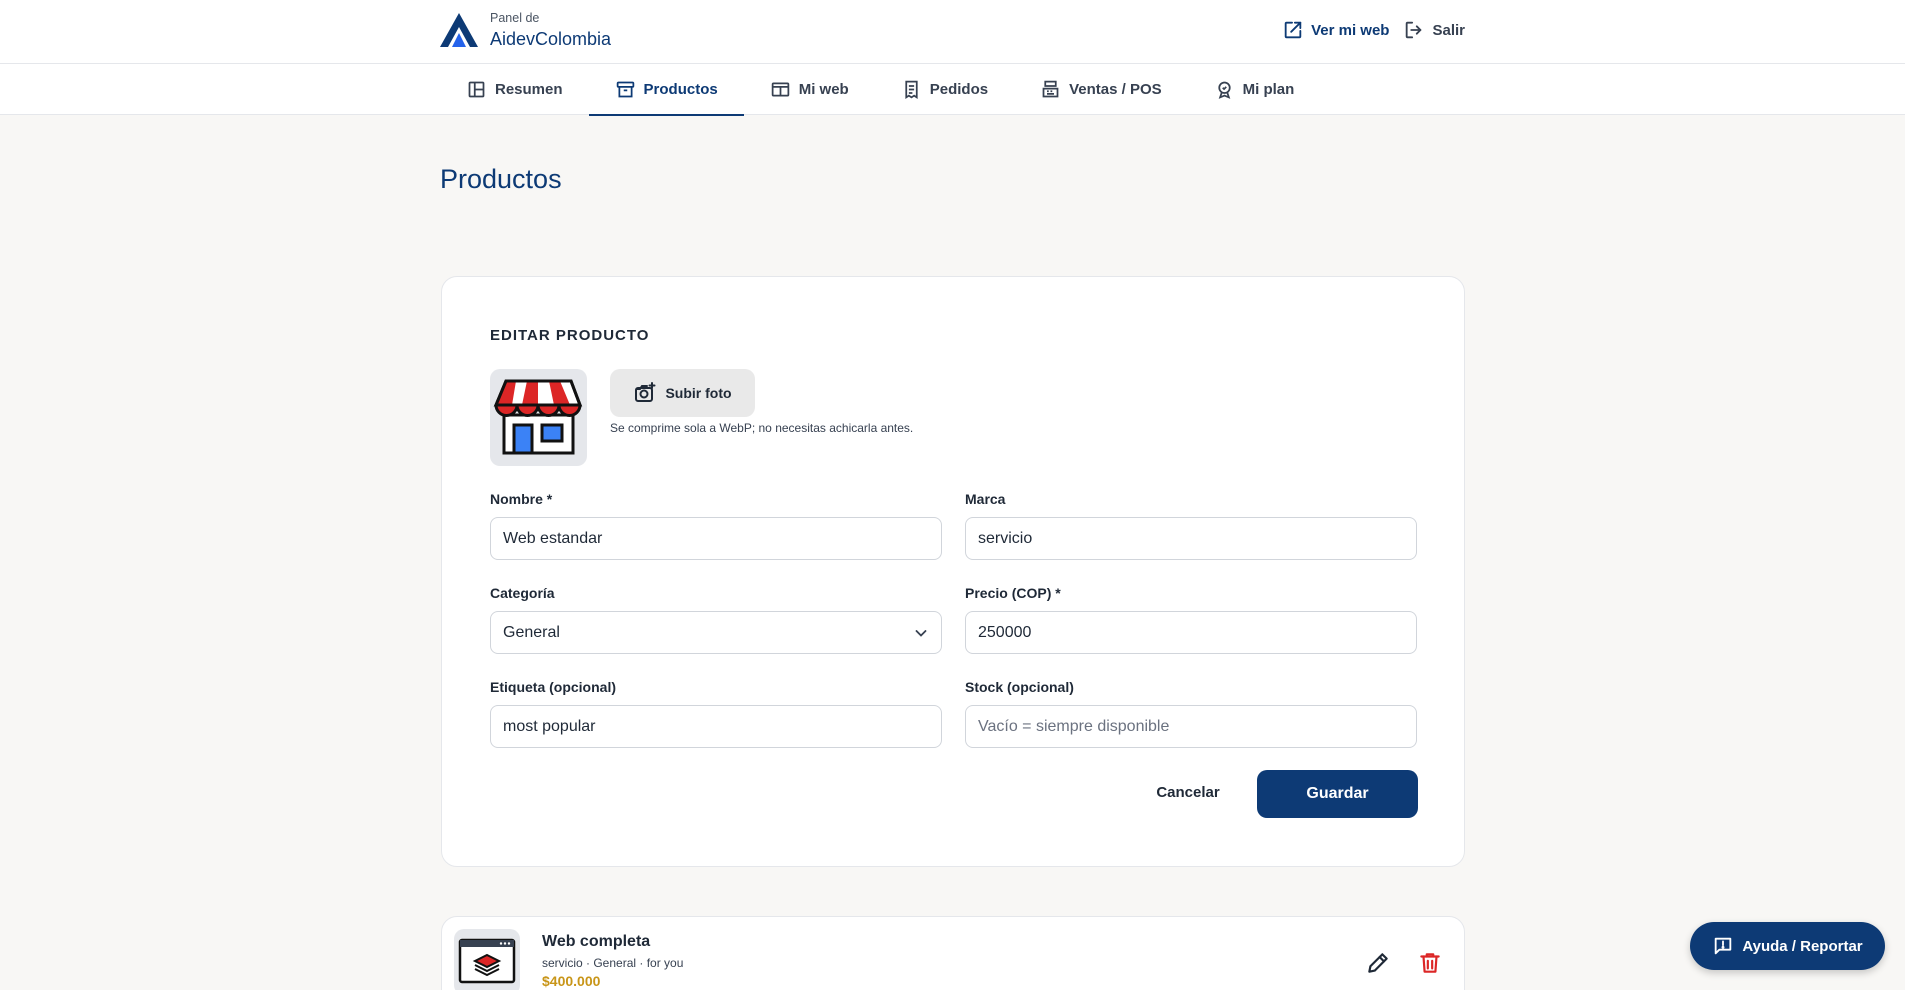 Image resolution: width=1905 pixels, height=990 pixels. Describe the element at coordinates (952, 32) in the screenshot. I see `top-bar: Panel de AidevColombia Ver mi web Salir` at that location.